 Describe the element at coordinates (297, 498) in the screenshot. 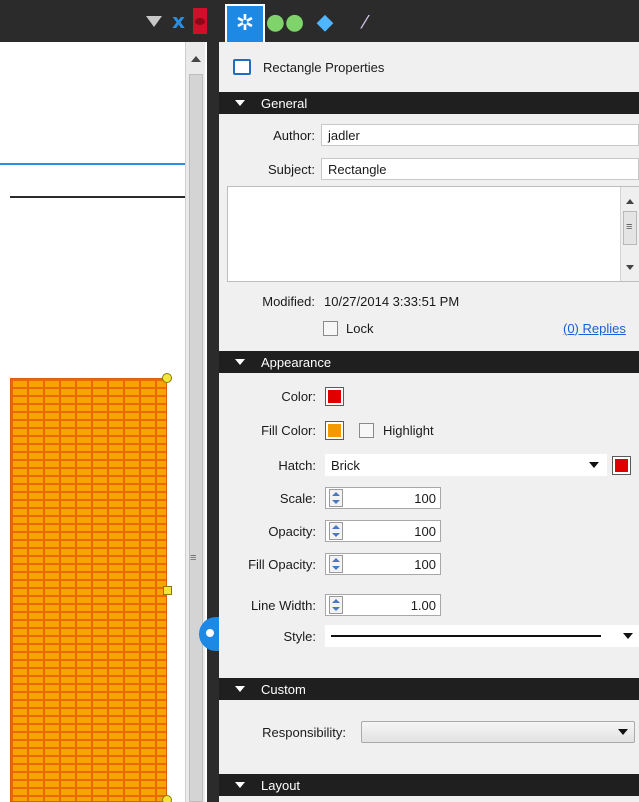

I see `scale-label: Scale:` at that location.